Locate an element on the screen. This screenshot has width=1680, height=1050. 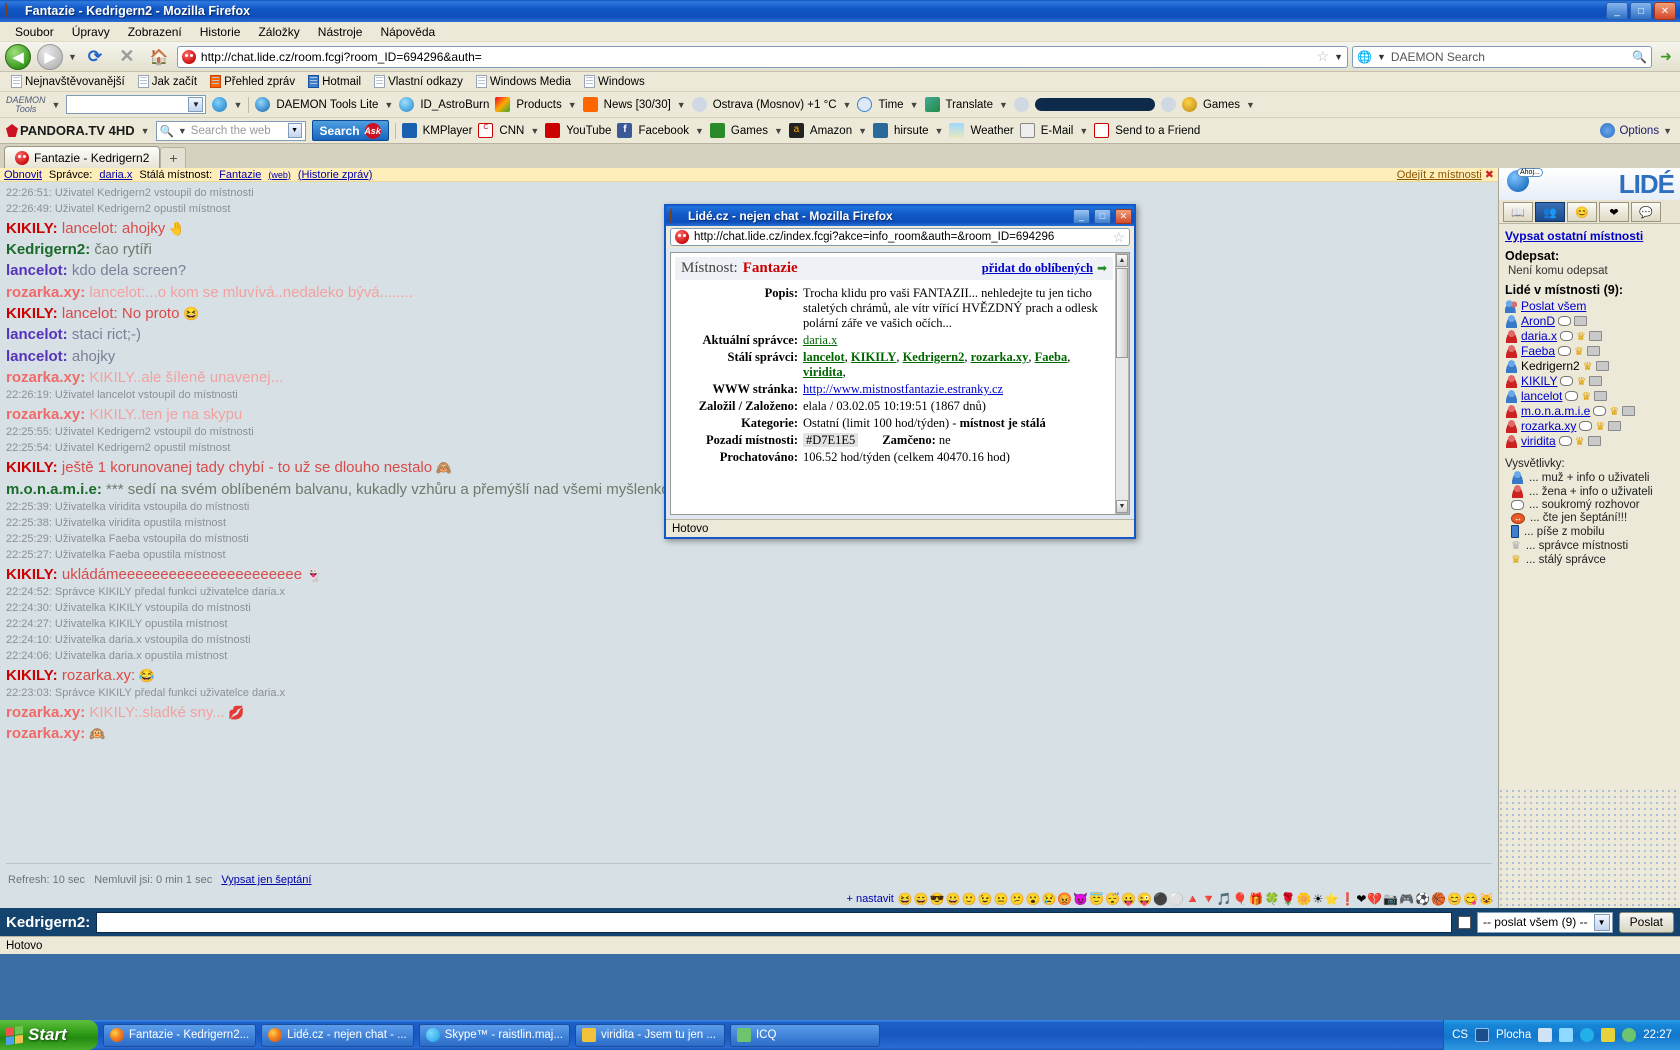
user-list-item: Kedrigern2 ♛ is located at coordinates (1590, 366).